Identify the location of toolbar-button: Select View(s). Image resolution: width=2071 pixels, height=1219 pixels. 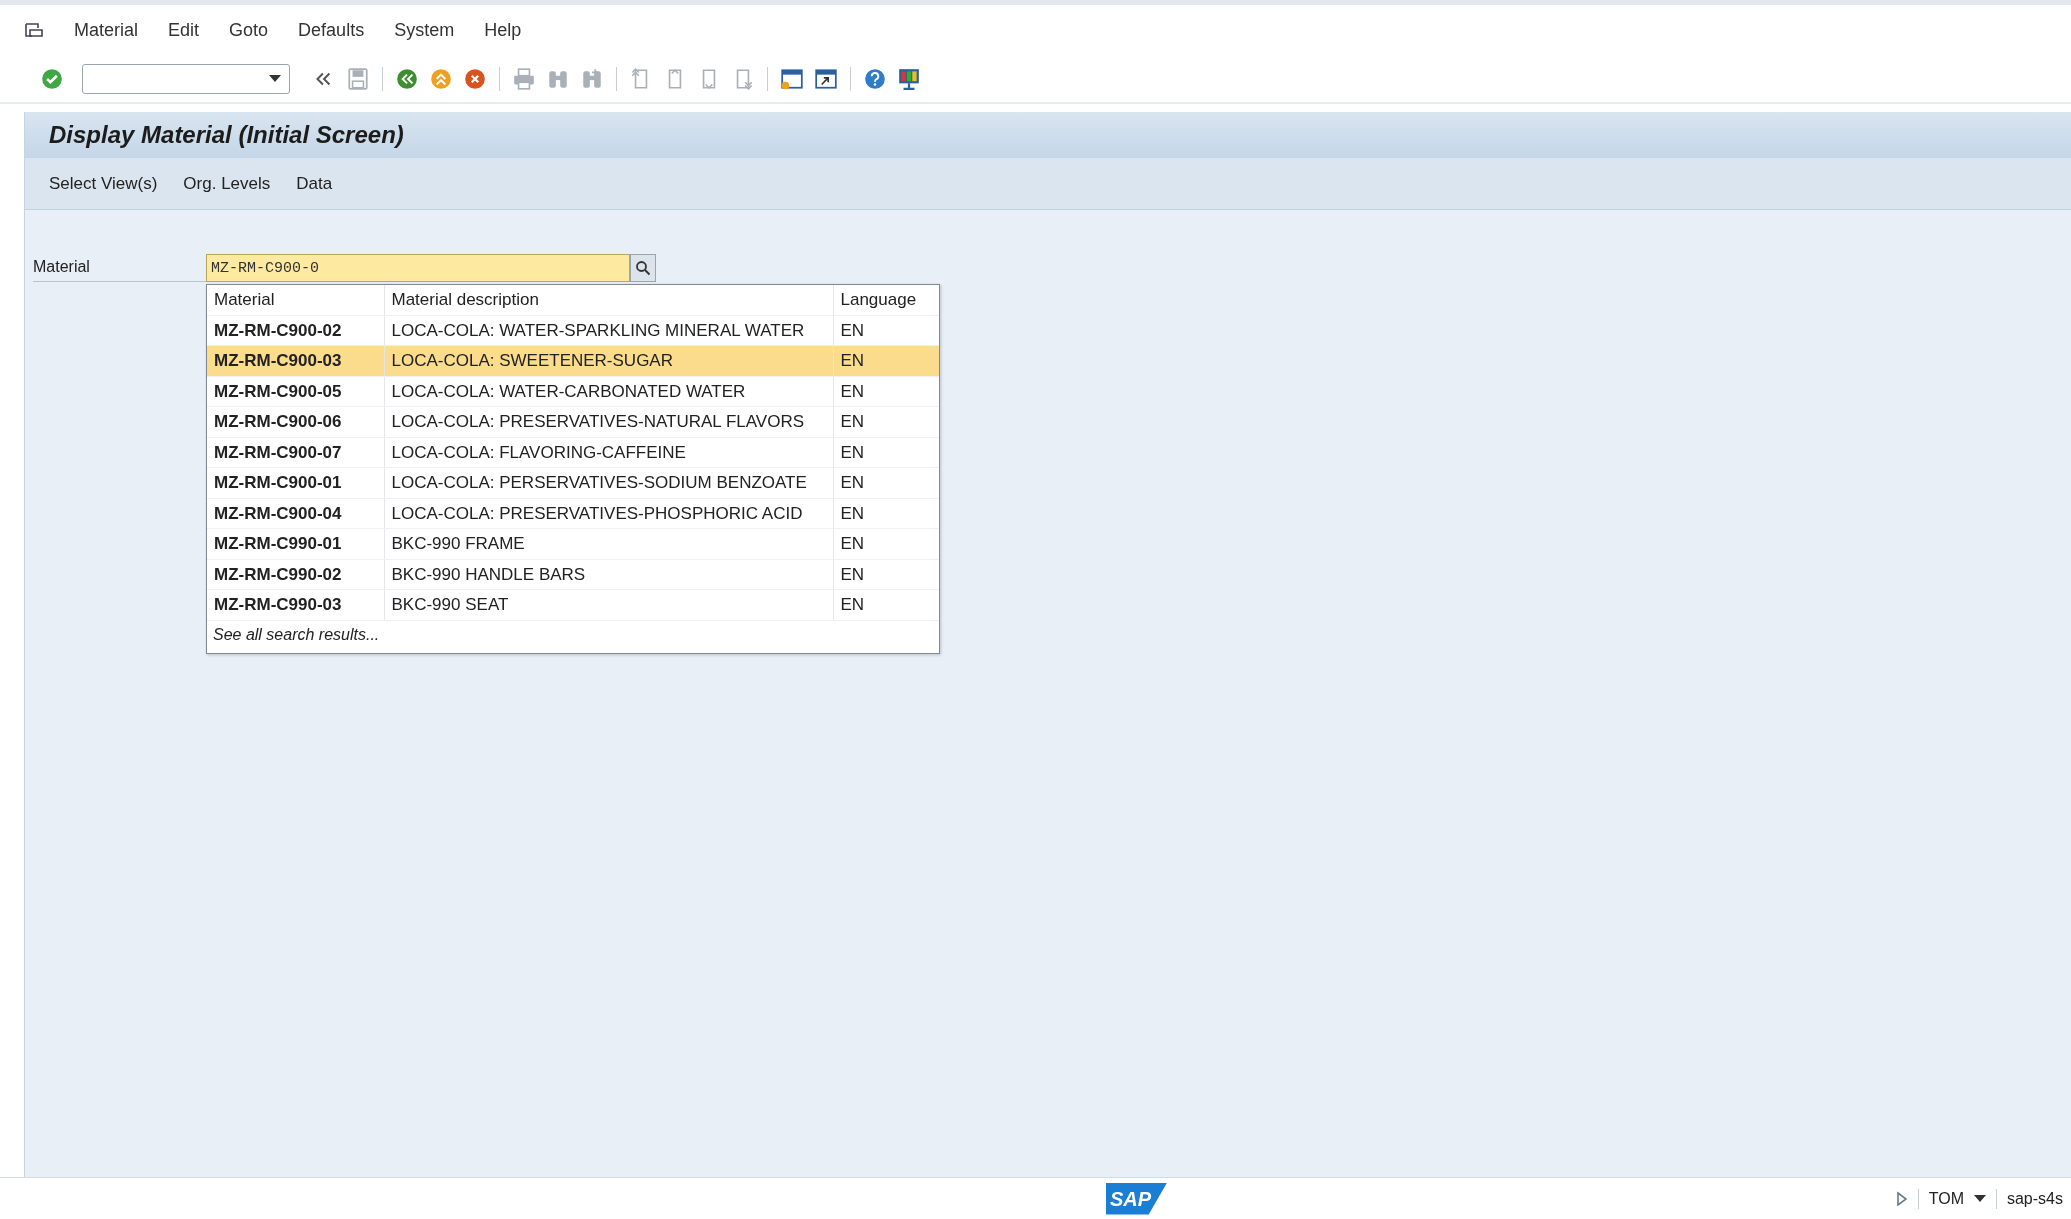
(103, 183).